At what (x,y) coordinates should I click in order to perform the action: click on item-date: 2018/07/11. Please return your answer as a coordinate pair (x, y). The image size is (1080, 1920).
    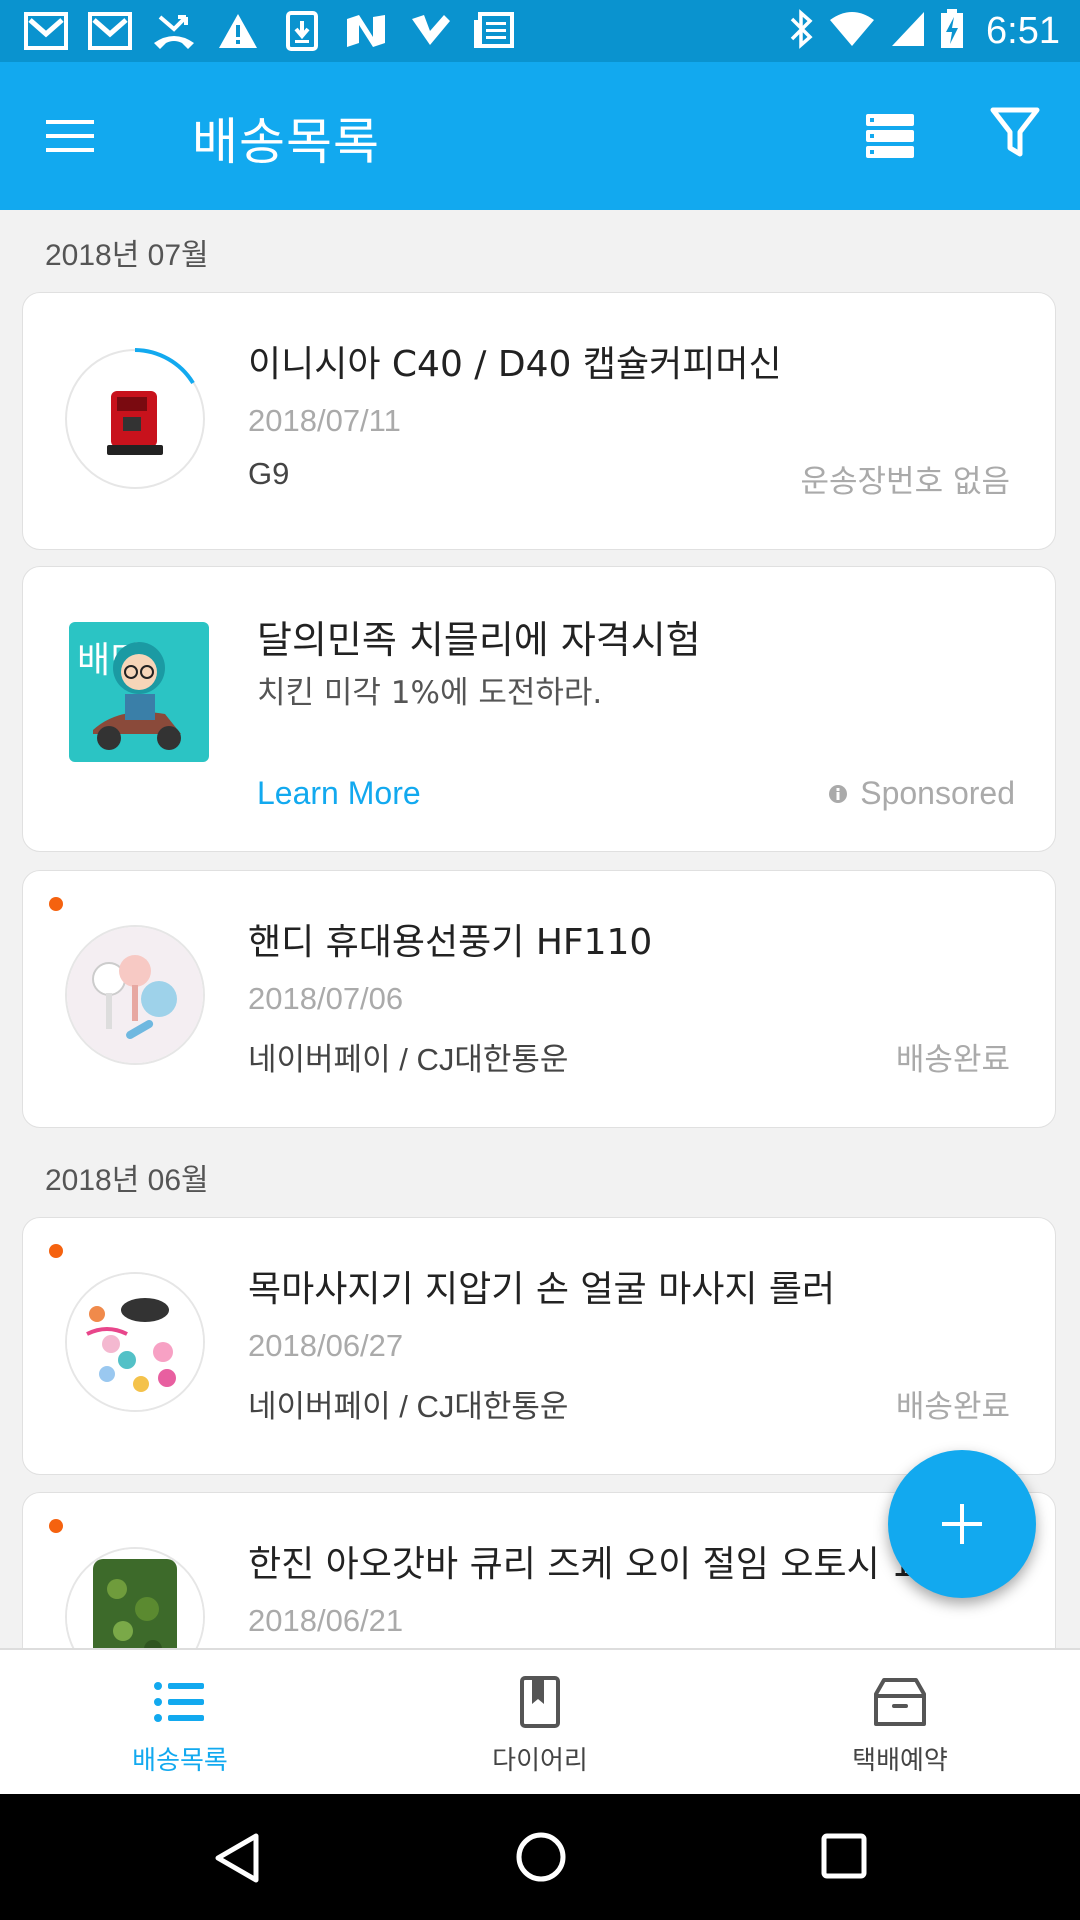
    Looking at the image, I should click on (324, 420).